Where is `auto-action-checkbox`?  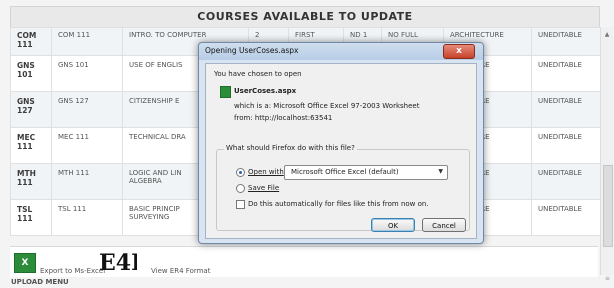 auto-action-checkbox is located at coordinates (240, 204).